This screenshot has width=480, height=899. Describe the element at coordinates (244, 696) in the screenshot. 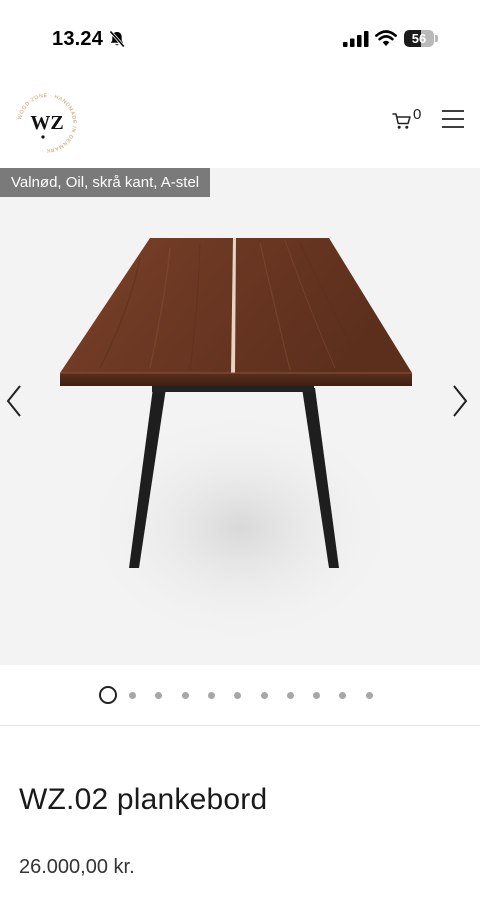

I see `gallery-pagination` at that location.